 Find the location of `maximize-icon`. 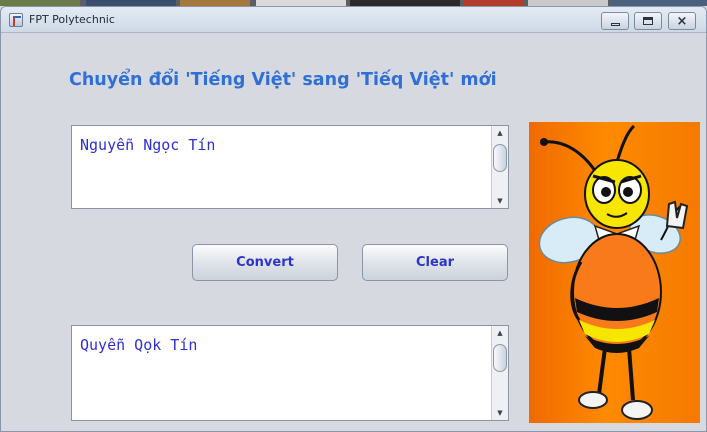

maximize-icon is located at coordinates (648, 21).